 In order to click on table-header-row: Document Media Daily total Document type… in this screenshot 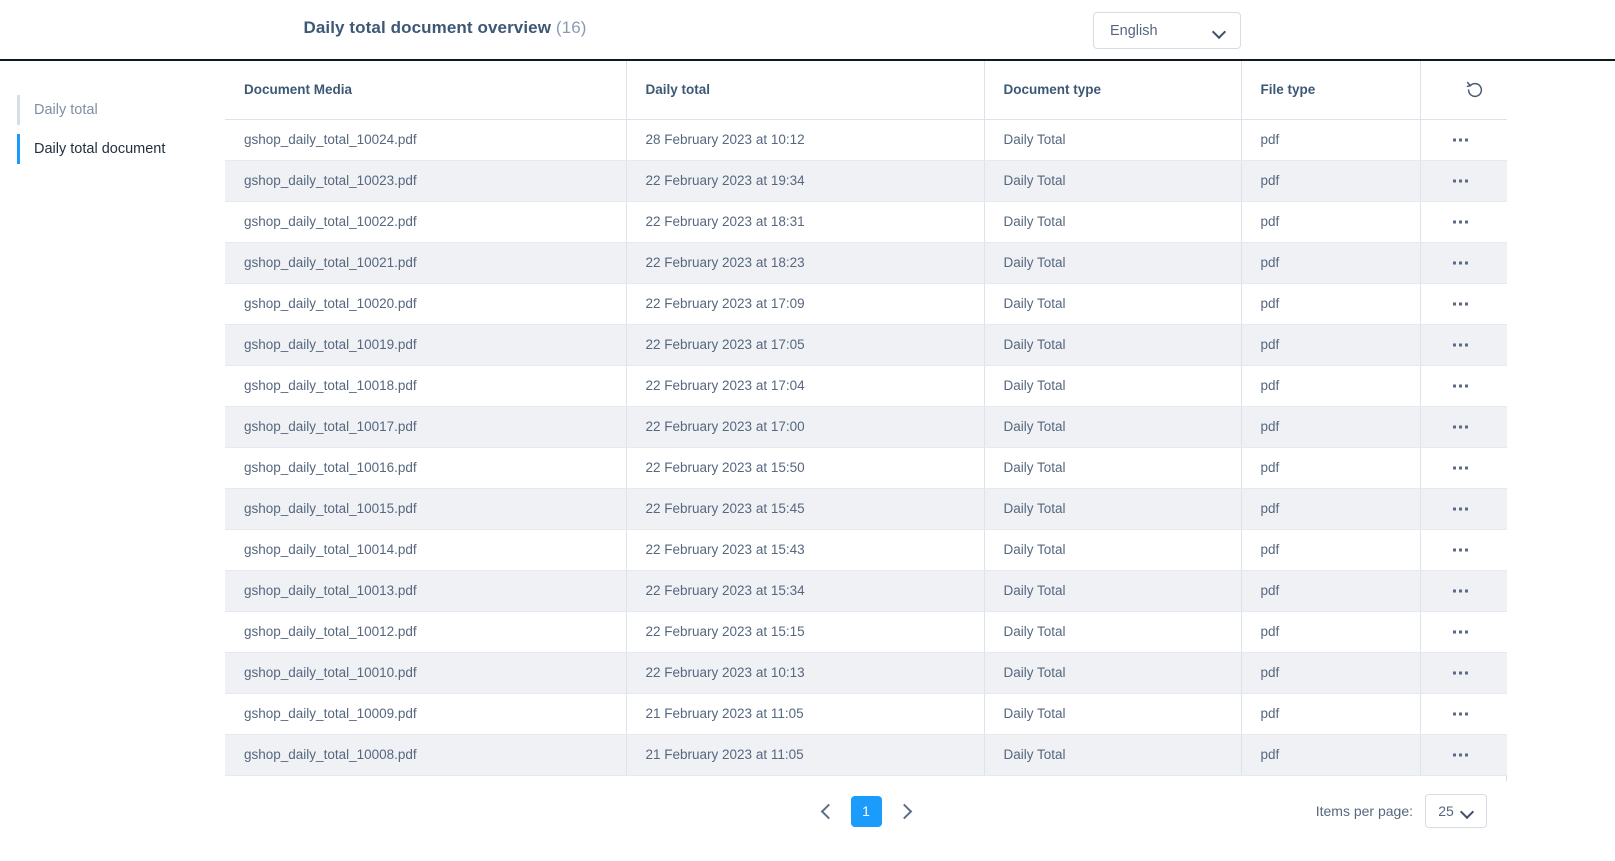, I will do `click(866, 90)`.